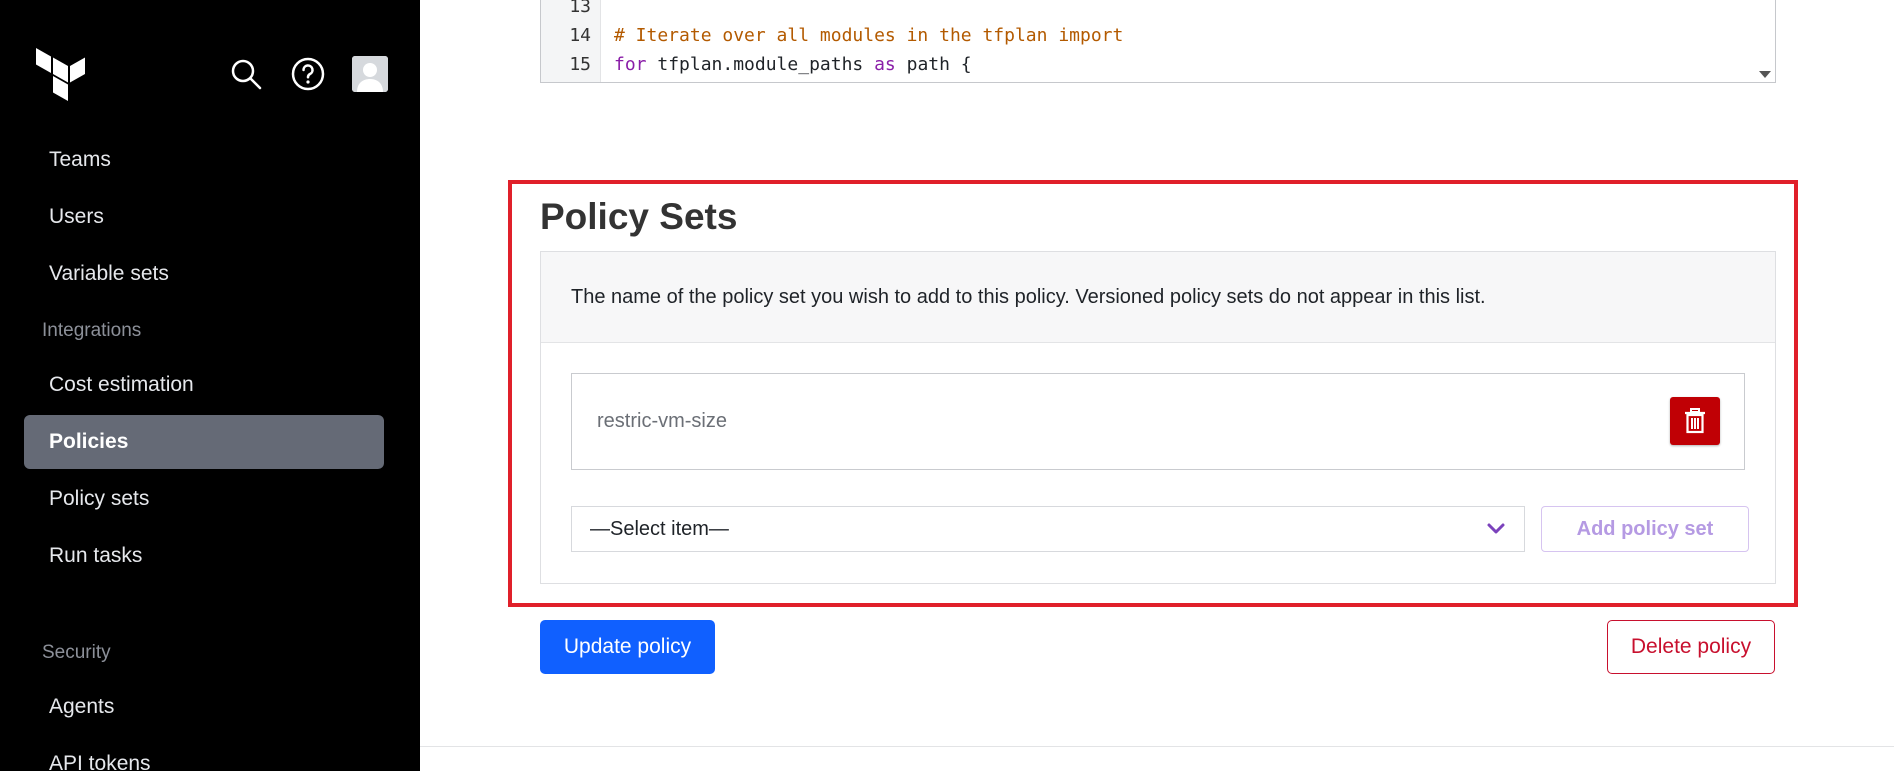  Describe the element at coordinates (204, 556) in the screenshot. I see `sidebar-item-run-tasks: Run tasks` at that location.